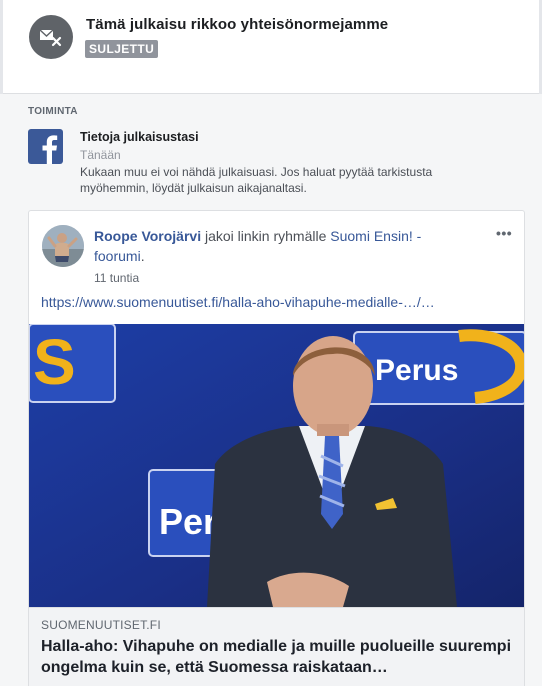 The width and height of the screenshot is (542, 686). I want to click on more-options-button: •••, so click(507, 233).